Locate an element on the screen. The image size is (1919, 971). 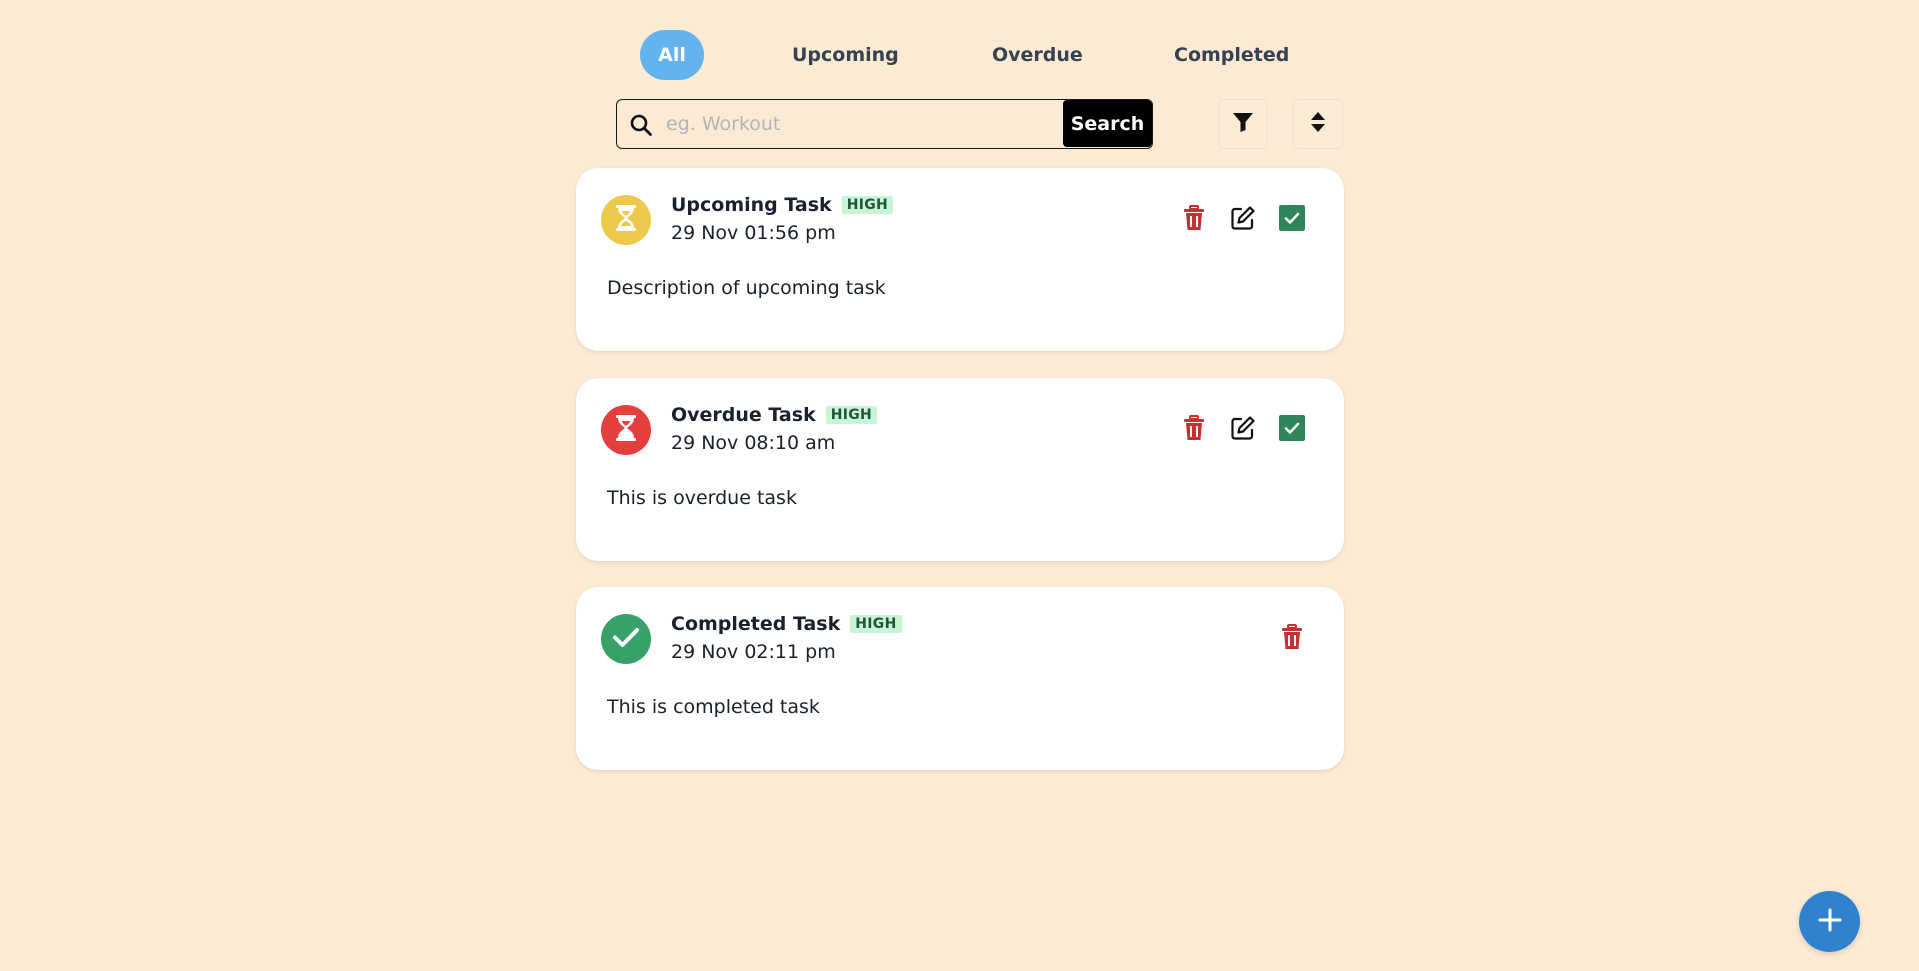
task-title-row: Completed Task HIGH is located at coordinates (786, 624).